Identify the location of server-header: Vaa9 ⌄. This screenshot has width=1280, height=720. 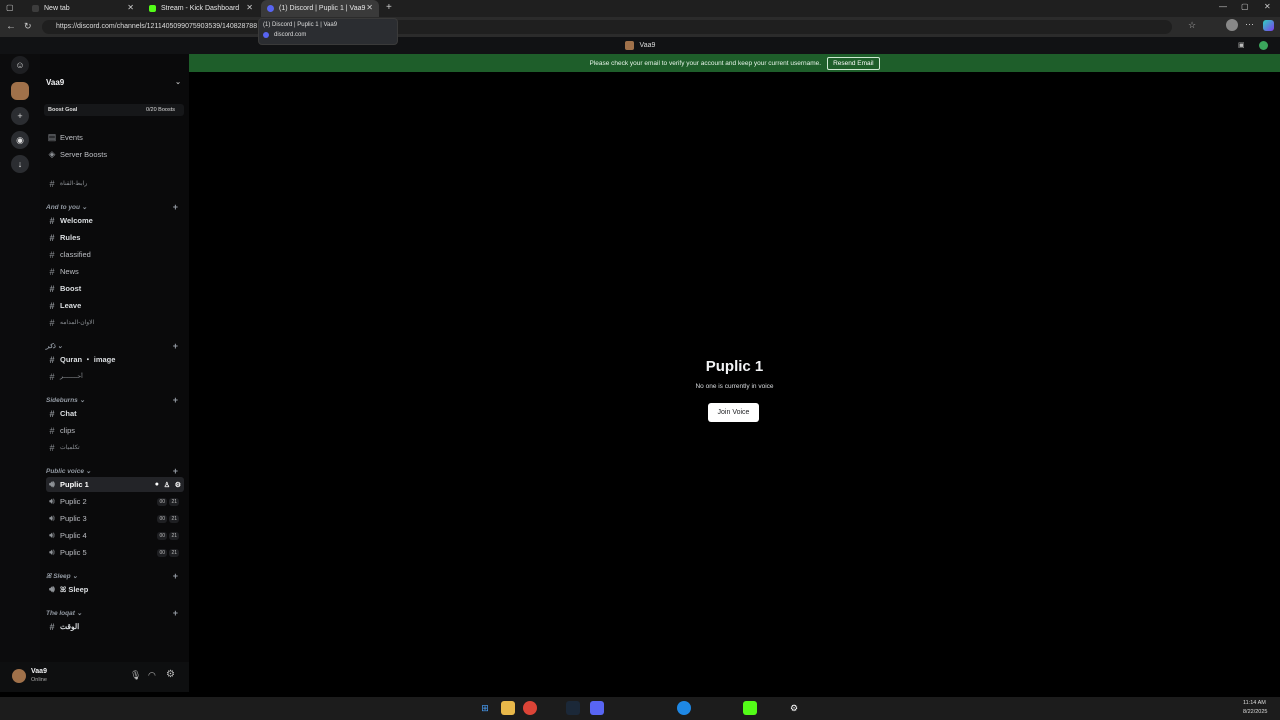
(115, 84).